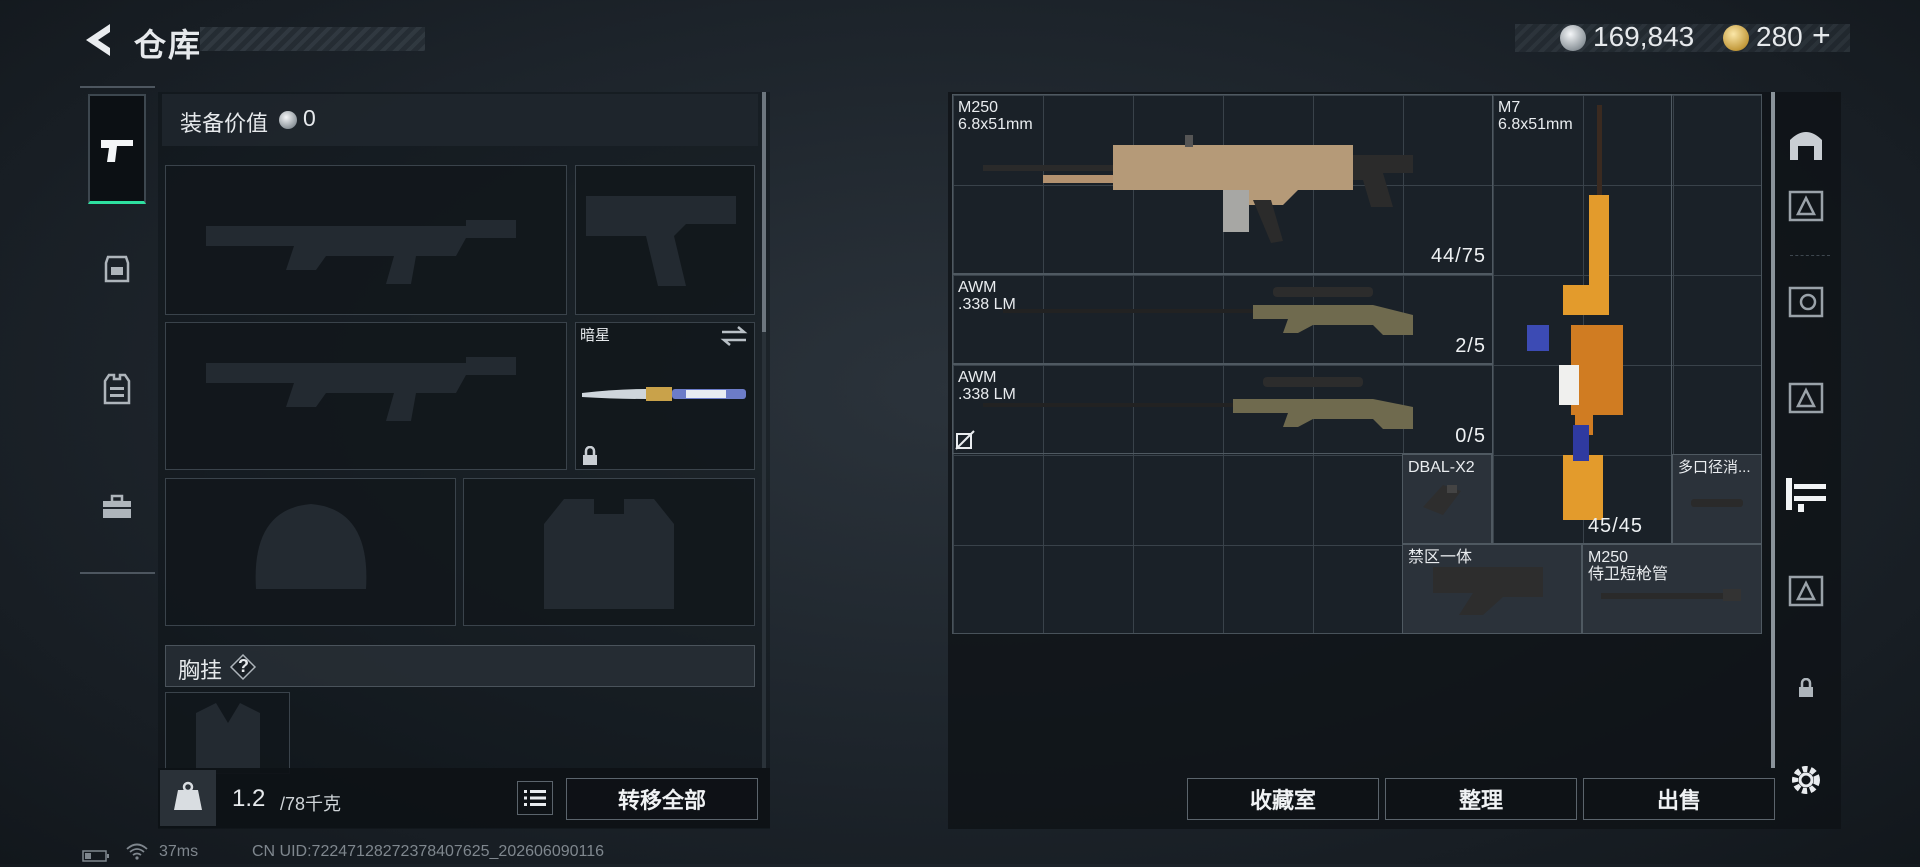  I want to click on side-tab-stash, so click(1806, 144).